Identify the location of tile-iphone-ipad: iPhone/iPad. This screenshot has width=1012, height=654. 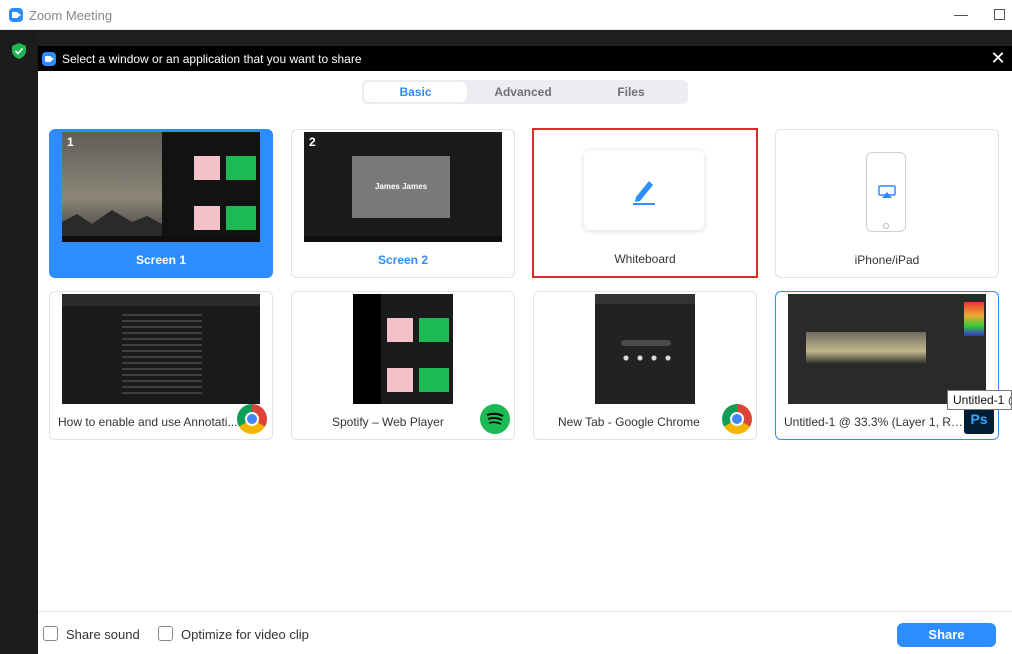
(887, 203).